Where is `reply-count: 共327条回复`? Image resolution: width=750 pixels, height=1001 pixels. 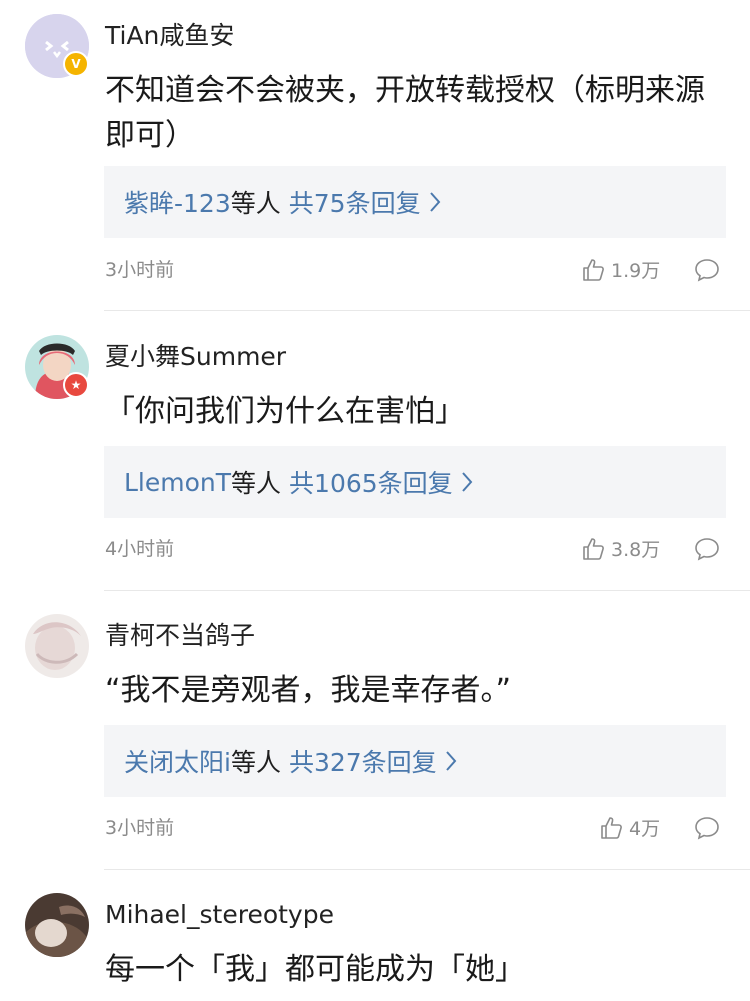 reply-count: 共327条回复 is located at coordinates (363, 761).